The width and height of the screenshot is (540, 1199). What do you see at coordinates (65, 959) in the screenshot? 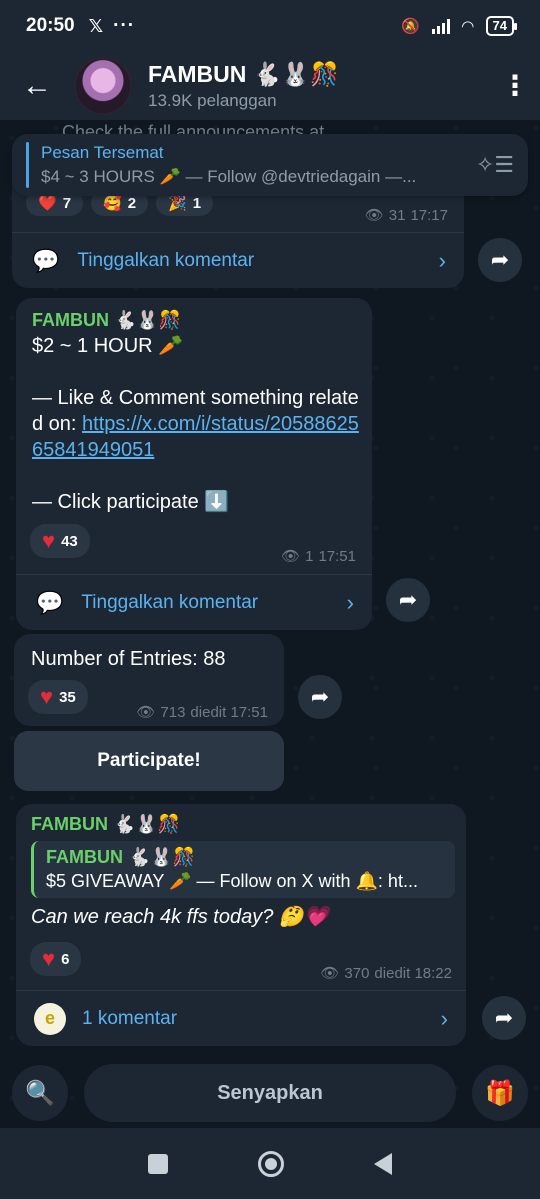
I see `reaction-count: 6` at bounding box center [65, 959].